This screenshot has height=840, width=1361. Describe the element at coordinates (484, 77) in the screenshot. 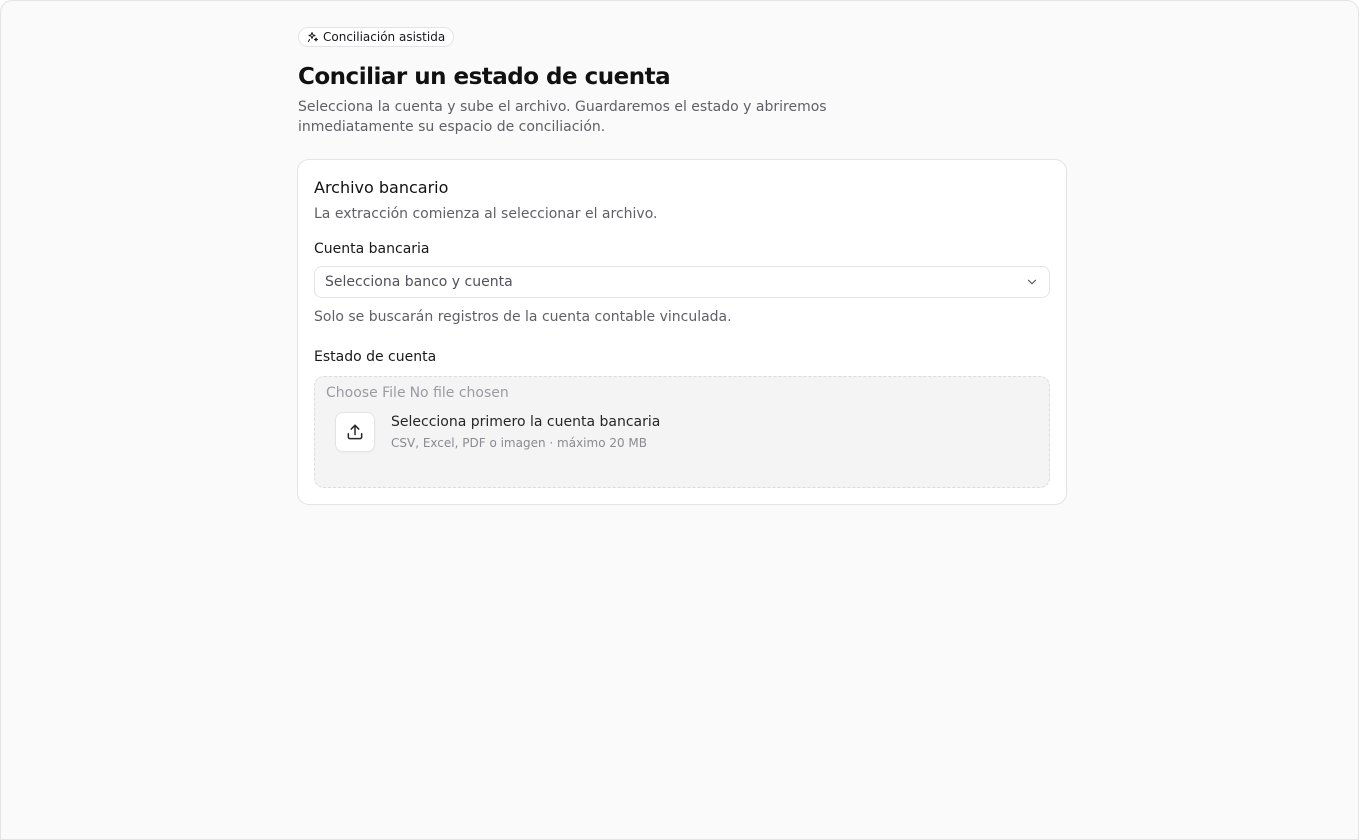

I see `page-title: Conciliar un estado de cuenta` at that location.